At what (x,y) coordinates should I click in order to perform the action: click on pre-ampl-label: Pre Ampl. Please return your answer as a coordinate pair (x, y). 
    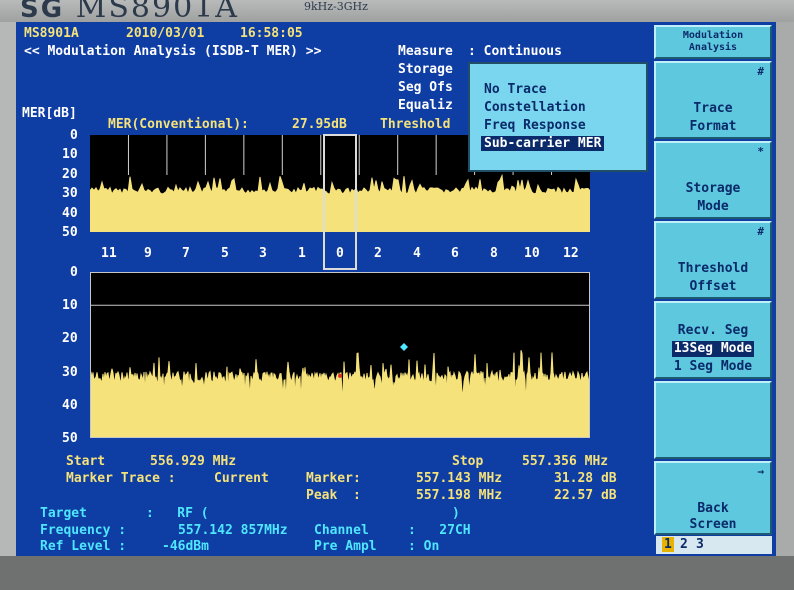
    Looking at the image, I should click on (345, 546).